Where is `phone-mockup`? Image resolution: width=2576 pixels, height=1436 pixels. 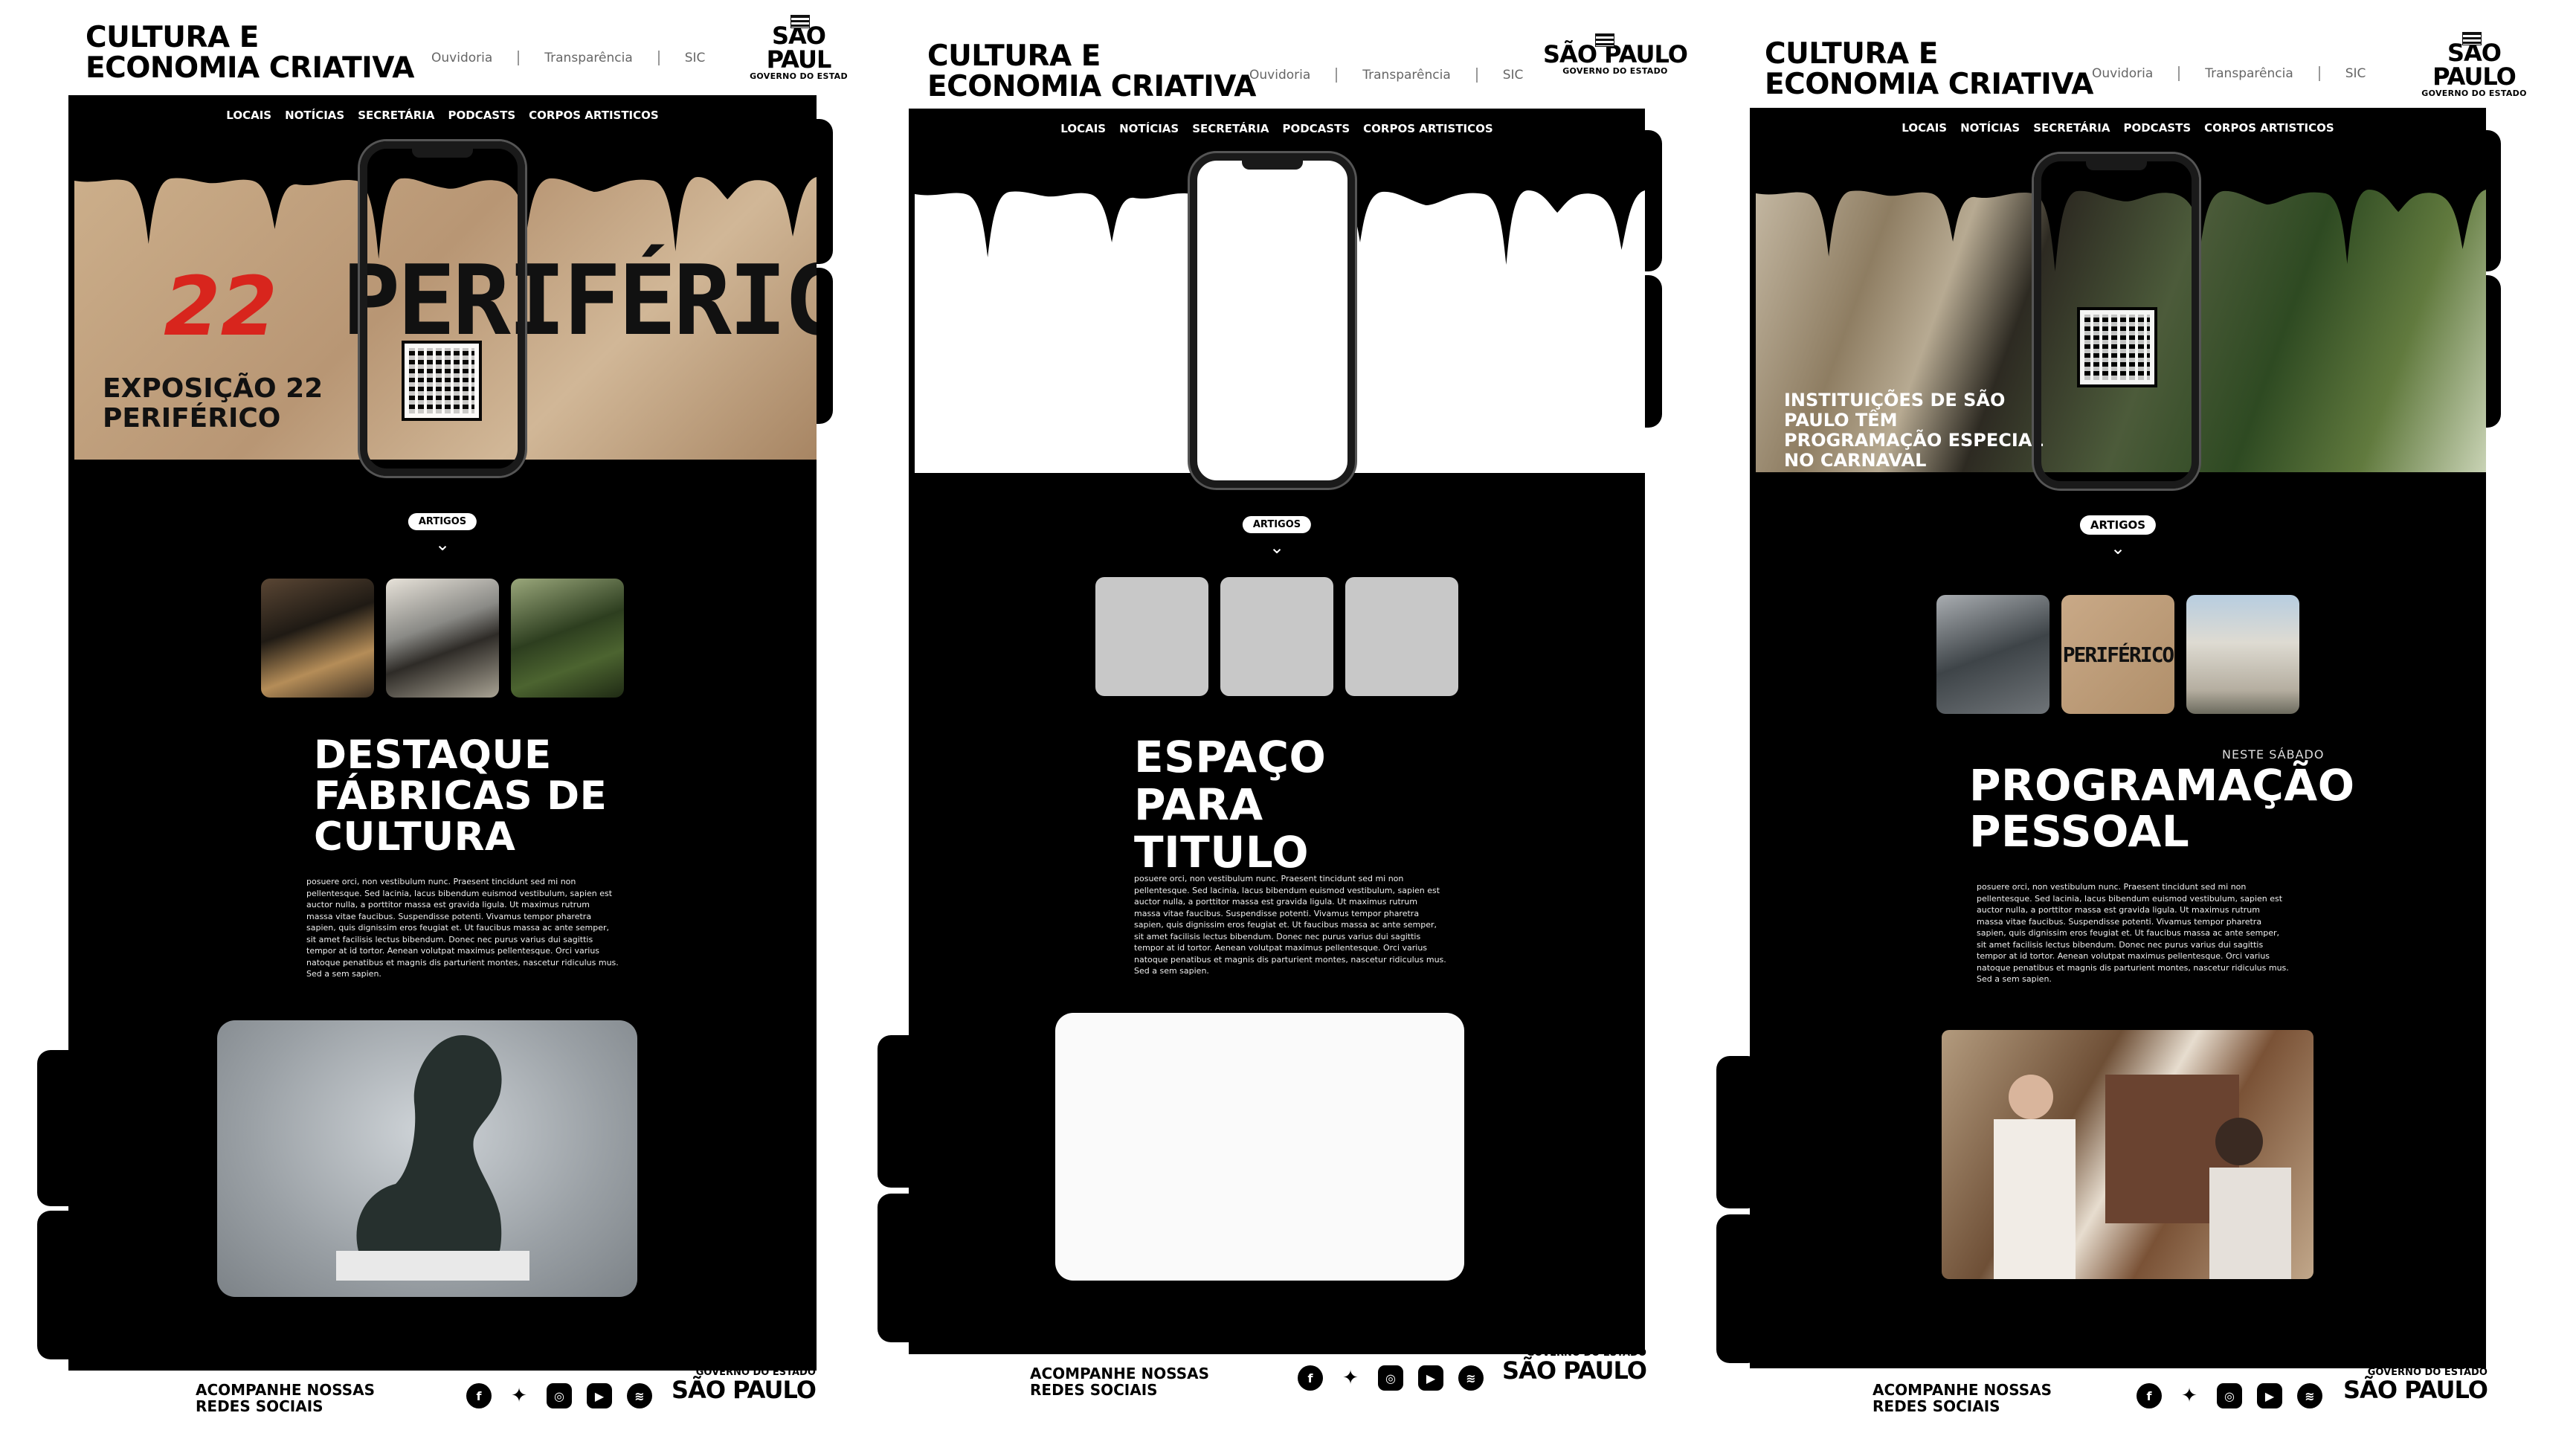 phone-mockup is located at coordinates (442, 308).